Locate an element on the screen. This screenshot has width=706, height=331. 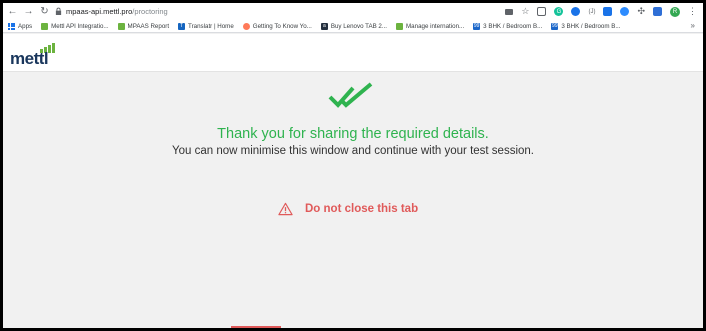
bookmark-apps: Apps is located at coordinates (20, 26).